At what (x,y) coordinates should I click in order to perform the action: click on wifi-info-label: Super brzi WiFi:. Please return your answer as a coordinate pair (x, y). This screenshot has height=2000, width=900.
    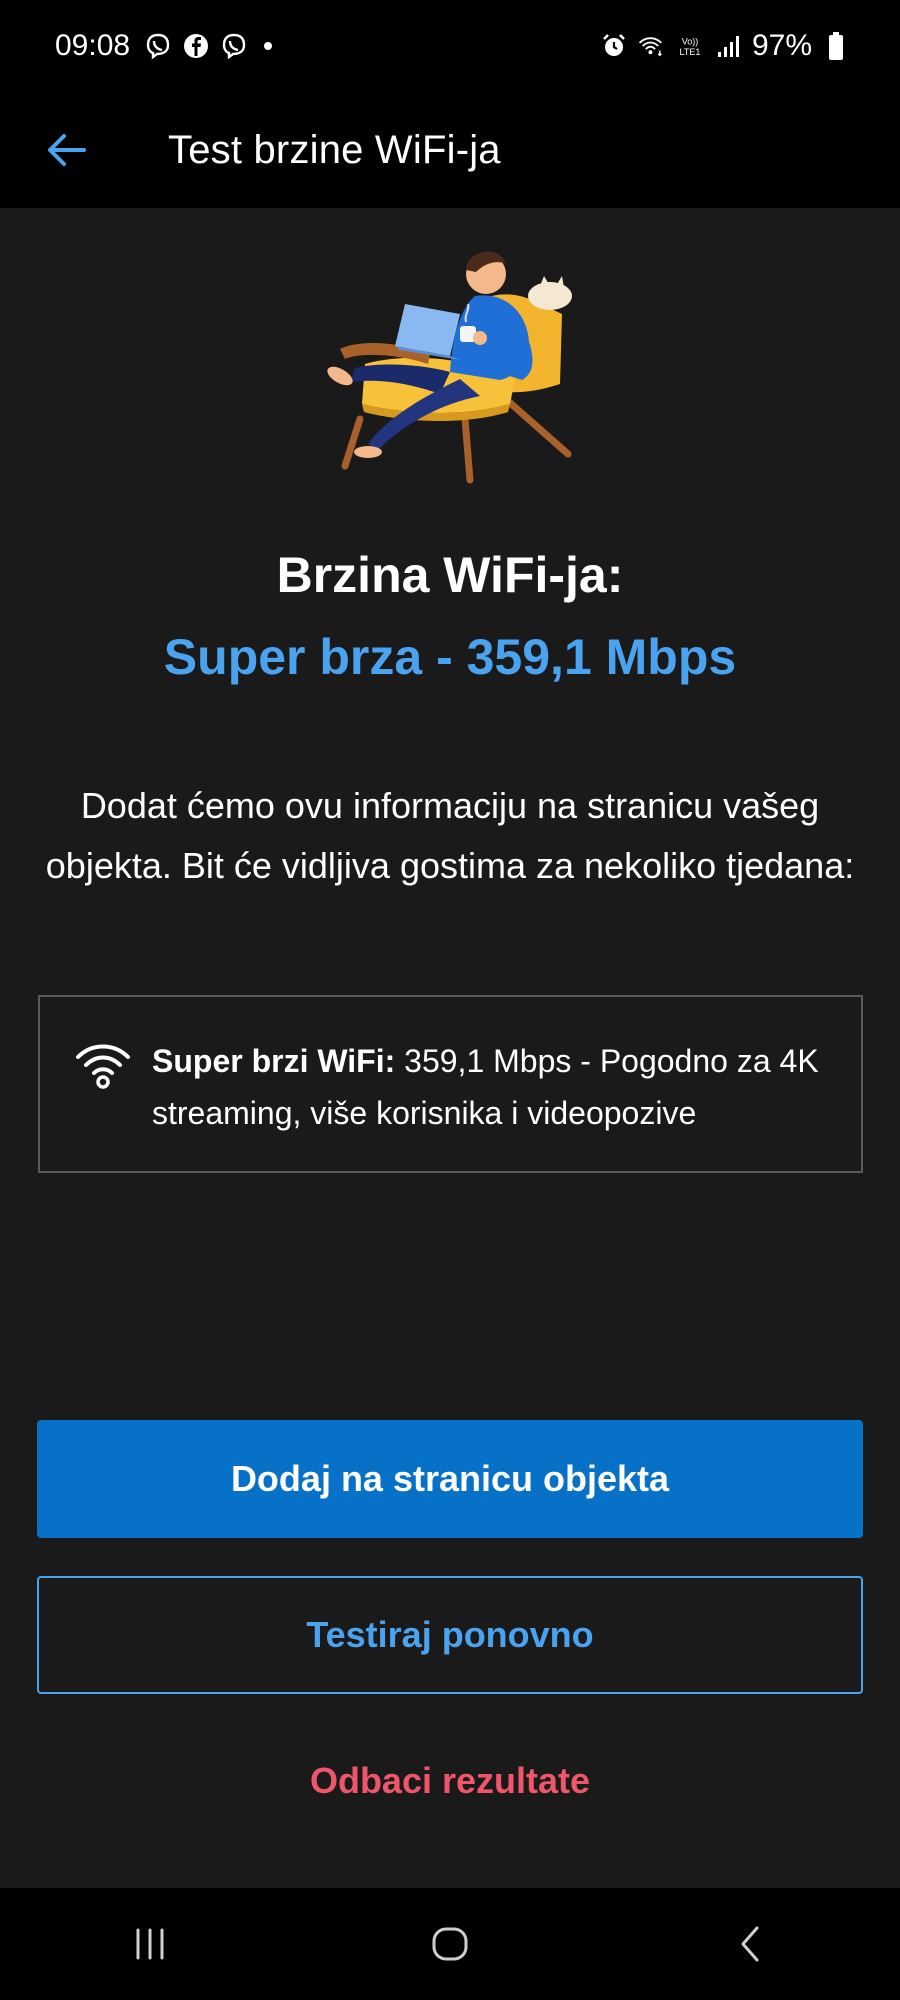
    Looking at the image, I should click on (274, 1061).